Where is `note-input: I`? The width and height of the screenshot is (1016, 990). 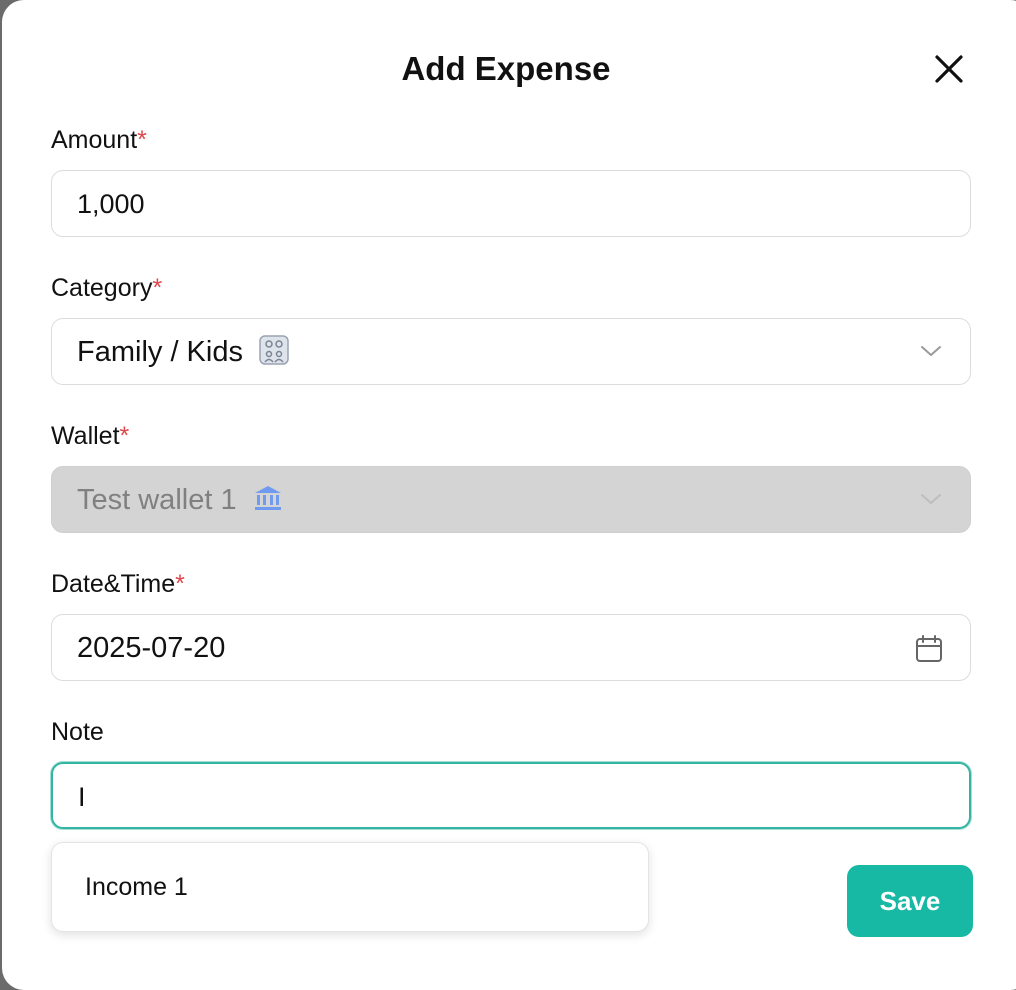
note-input: I is located at coordinates (511, 795).